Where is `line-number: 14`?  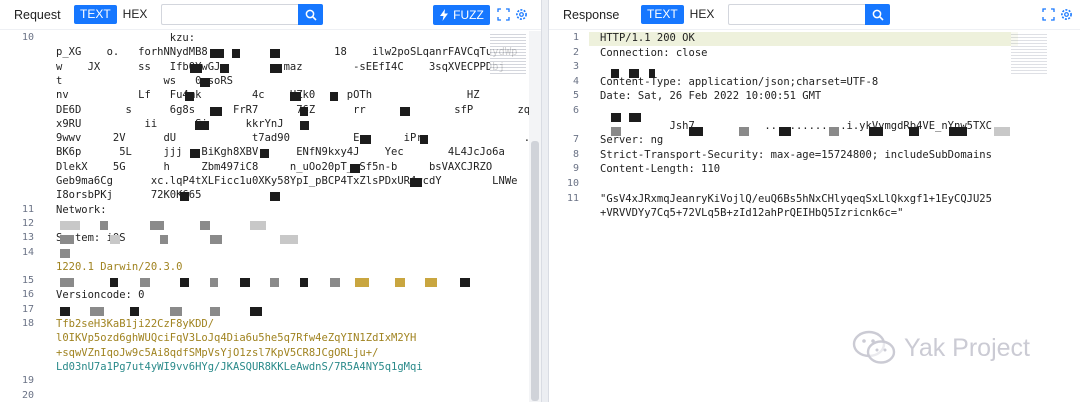
line-number: 14 is located at coordinates (27, 252).